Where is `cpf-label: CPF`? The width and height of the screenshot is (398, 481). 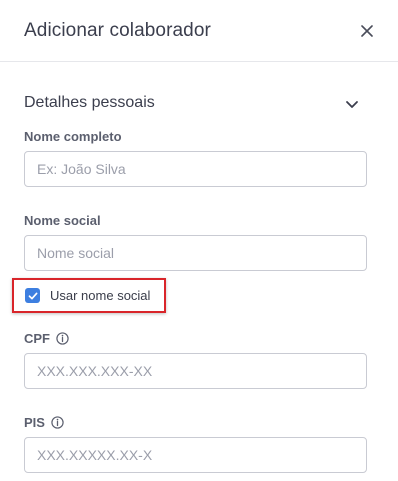
cpf-label: CPF is located at coordinates (46, 338).